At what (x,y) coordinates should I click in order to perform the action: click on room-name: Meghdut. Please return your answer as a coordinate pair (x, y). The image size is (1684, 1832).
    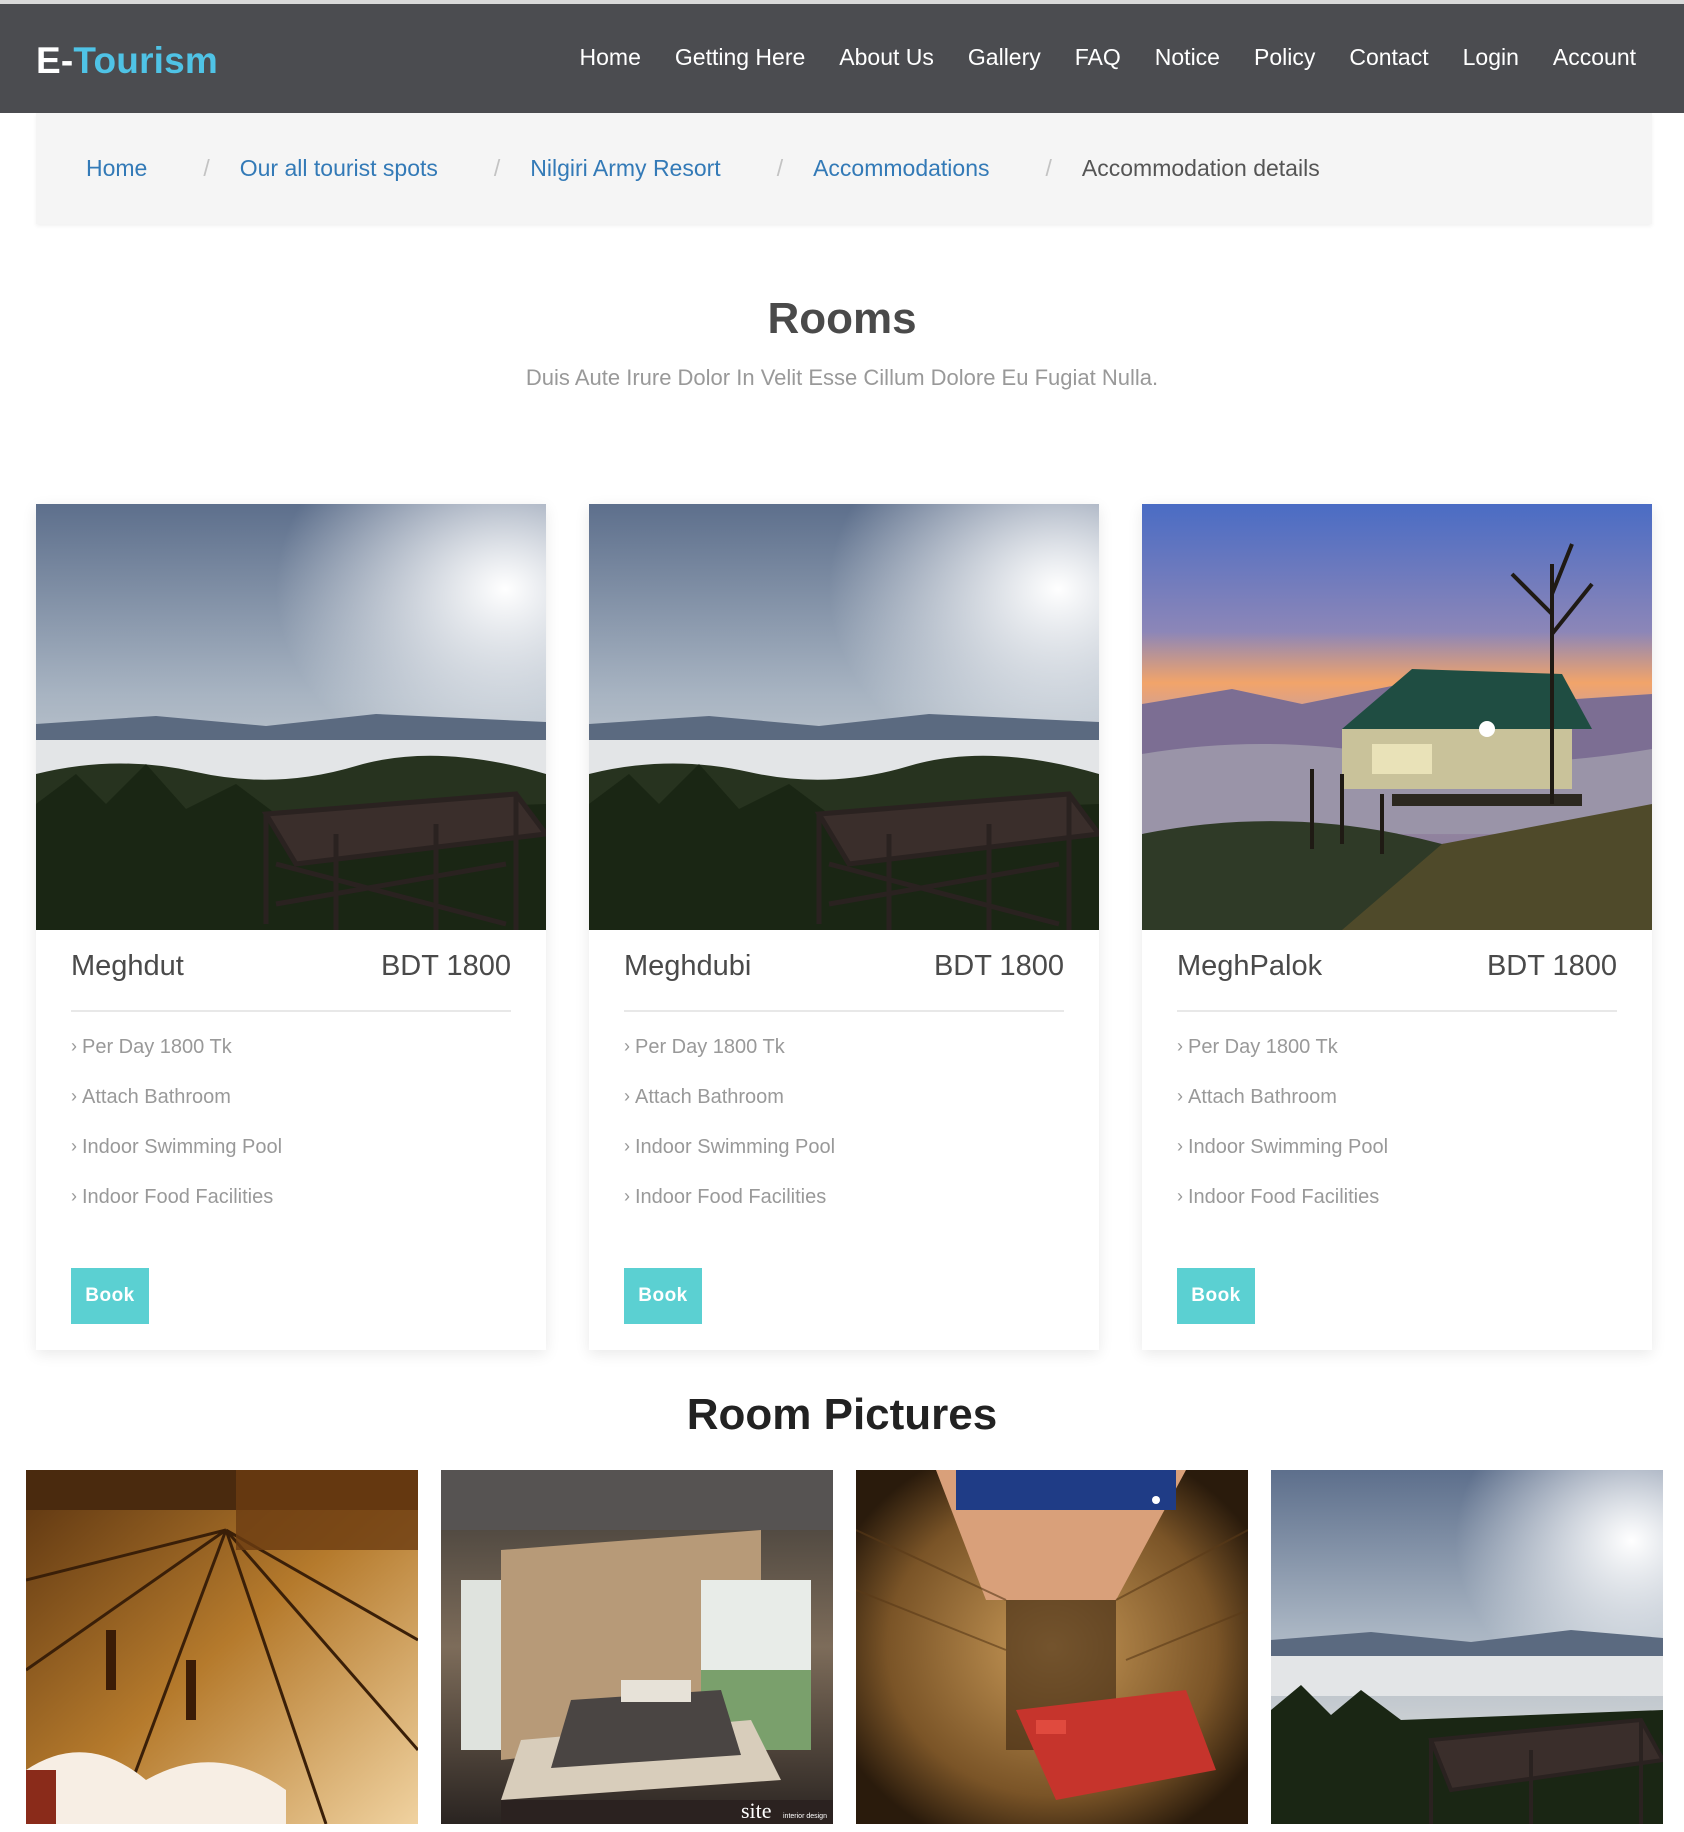
    Looking at the image, I should click on (127, 966).